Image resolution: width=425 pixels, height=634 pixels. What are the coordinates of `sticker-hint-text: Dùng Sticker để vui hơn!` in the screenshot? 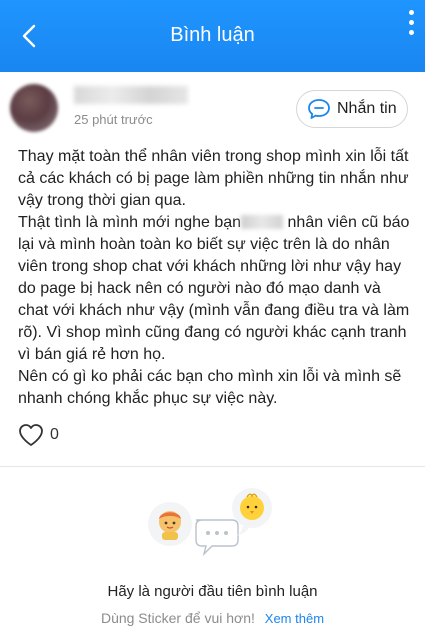 It's located at (177, 618).